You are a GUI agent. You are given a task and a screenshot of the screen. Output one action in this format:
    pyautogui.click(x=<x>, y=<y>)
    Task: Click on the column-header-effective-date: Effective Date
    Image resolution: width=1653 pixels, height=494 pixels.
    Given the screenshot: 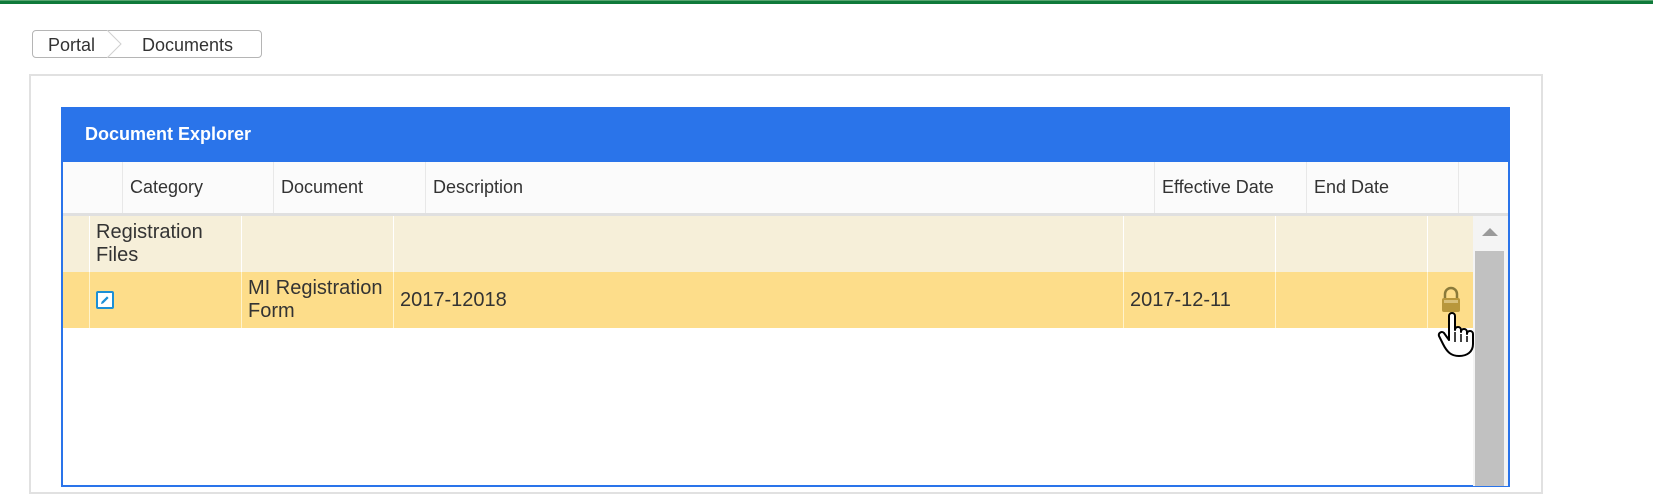 What is the action you would take?
    pyautogui.click(x=1230, y=187)
    